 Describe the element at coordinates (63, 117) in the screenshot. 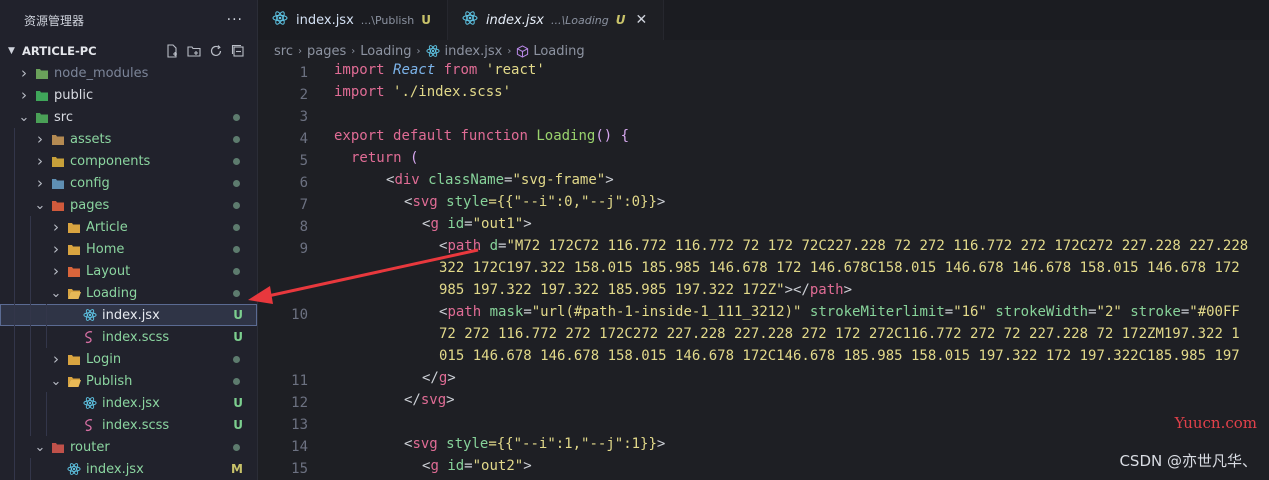

I see `tree-item-label: src` at that location.